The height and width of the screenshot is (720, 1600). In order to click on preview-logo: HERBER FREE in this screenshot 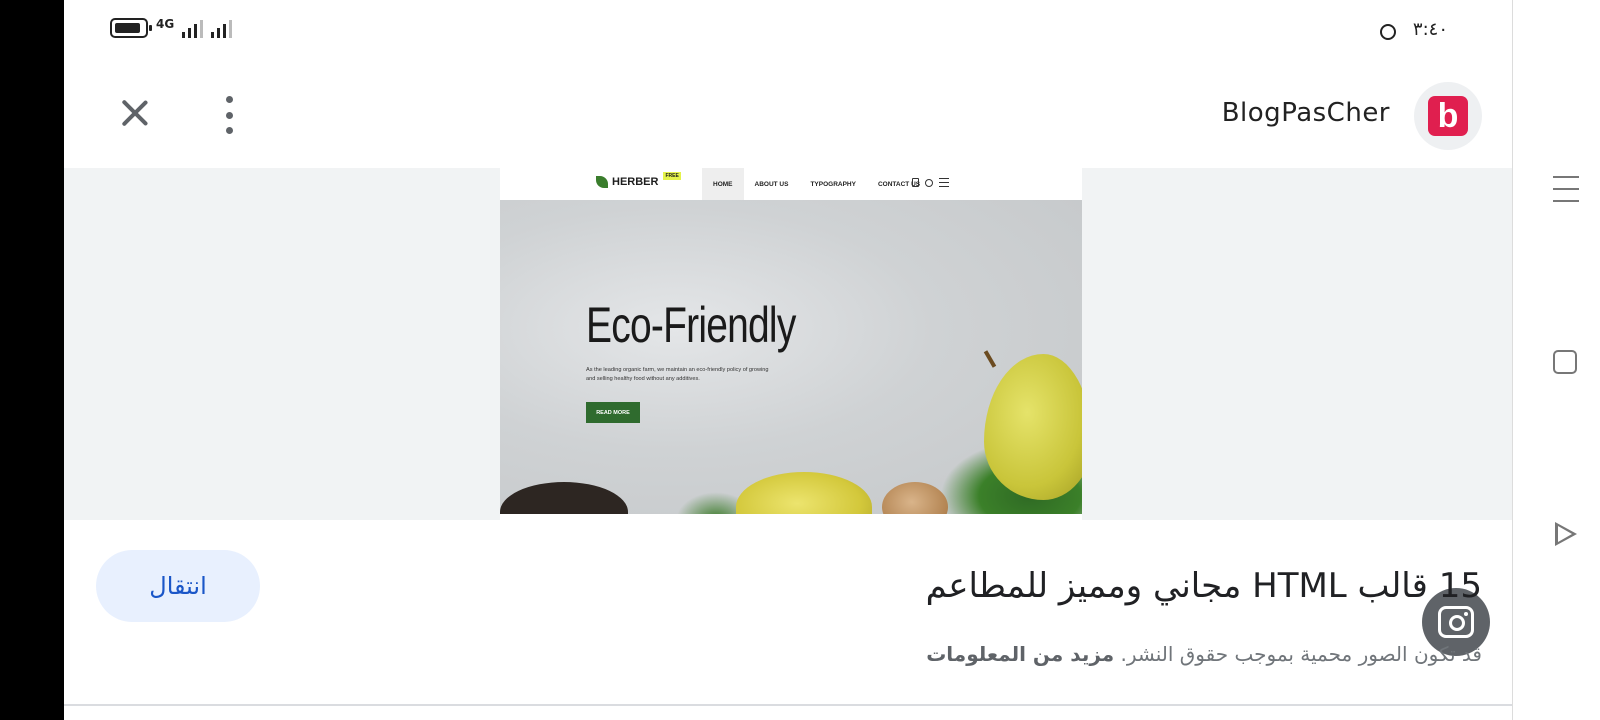, I will do `click(638, 180)`.